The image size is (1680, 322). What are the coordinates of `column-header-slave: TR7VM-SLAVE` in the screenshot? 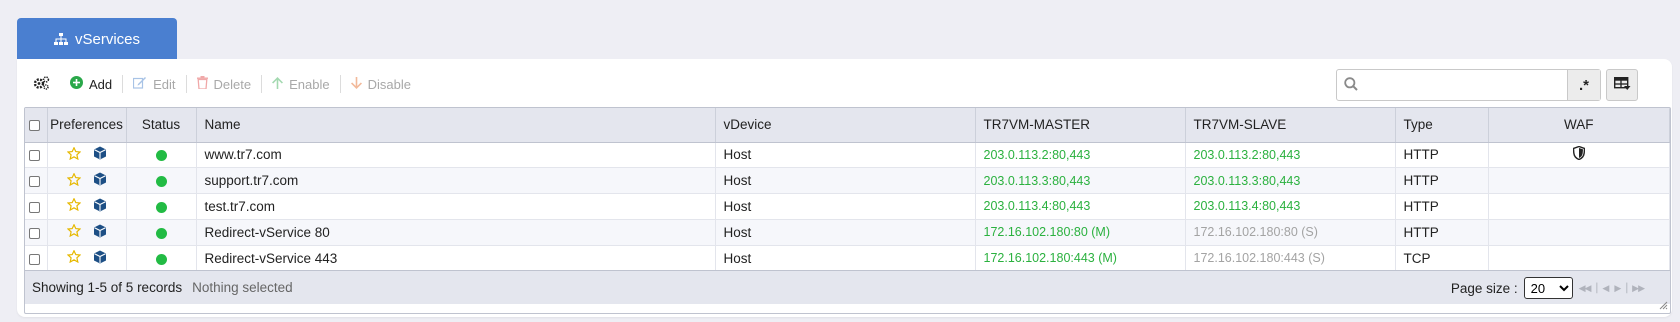 It's located at (1290, 125).